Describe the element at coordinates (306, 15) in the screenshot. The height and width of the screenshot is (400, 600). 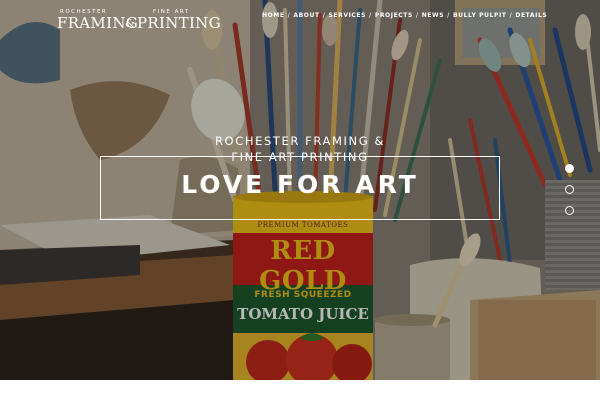
I see `nav-about: ABOUT` at that location.